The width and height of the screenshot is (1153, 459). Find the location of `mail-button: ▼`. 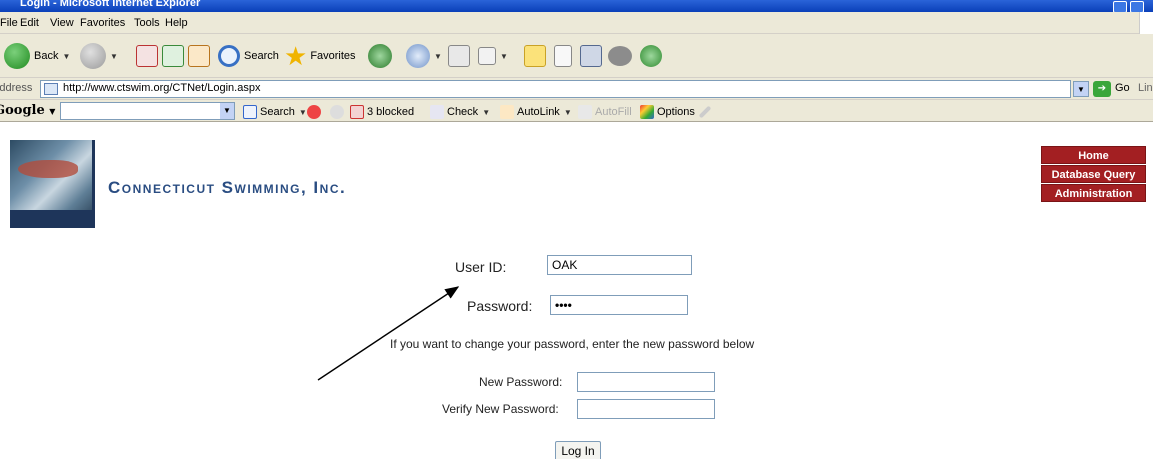

mail-button: ▼ is located at coordinates (424, 56).